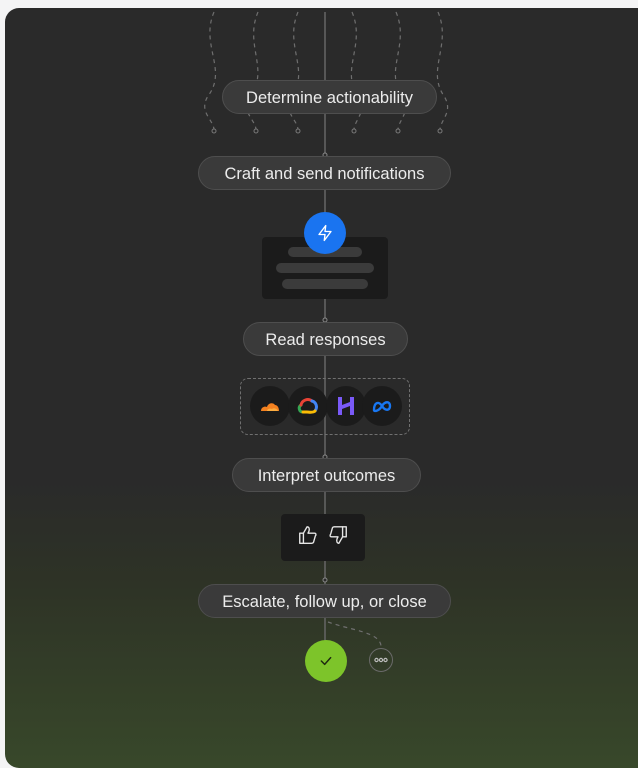 The image size is (638, 768). What do you see at coordinates (326, 661) in the screenshot?
I see `checkmark-icon` at bounding box center [326, 661].